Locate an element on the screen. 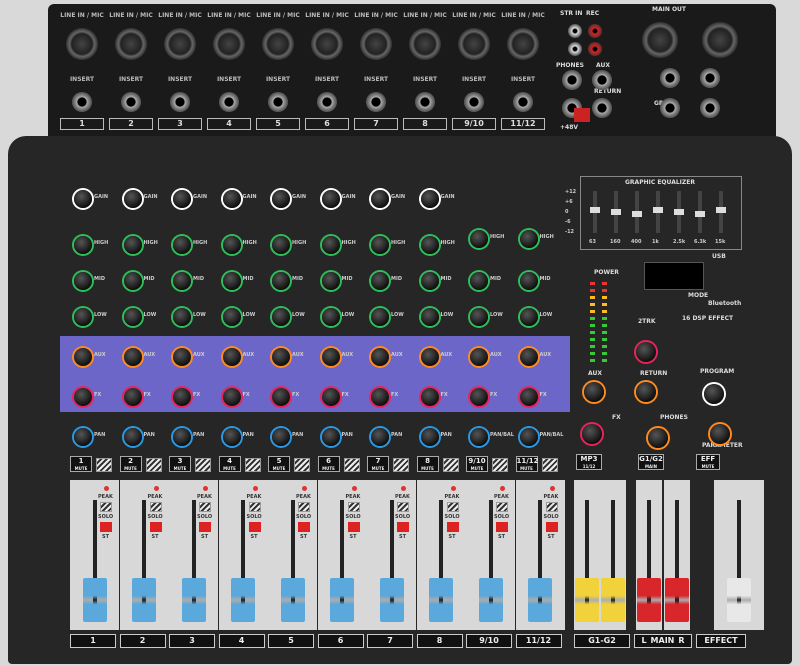 The width and height of the screenshot is (800, 666). phones-knob is located at coordinates (658, 438).